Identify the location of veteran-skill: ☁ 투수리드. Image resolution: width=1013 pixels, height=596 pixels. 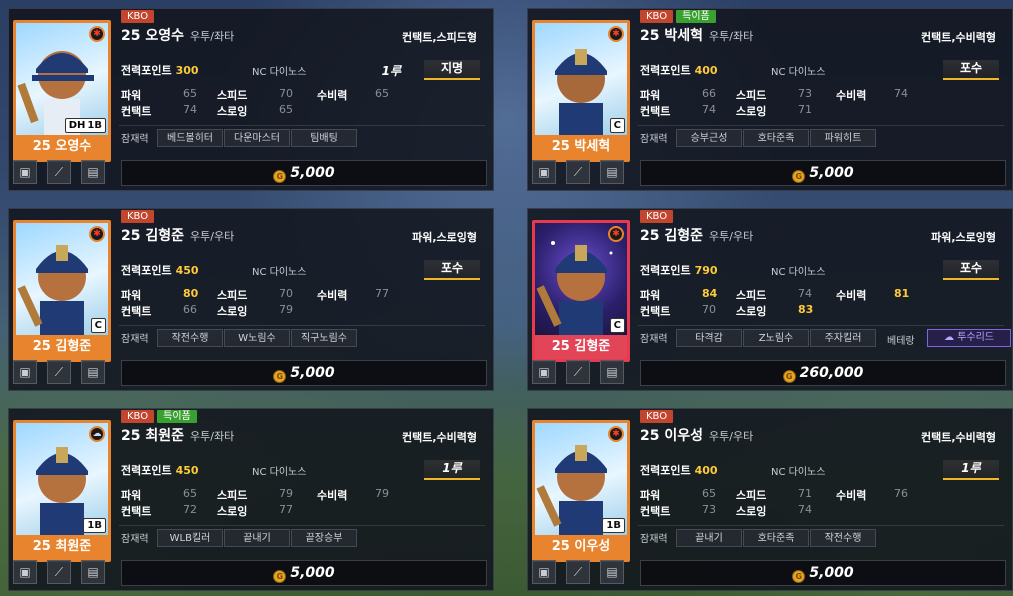
(969, 338).